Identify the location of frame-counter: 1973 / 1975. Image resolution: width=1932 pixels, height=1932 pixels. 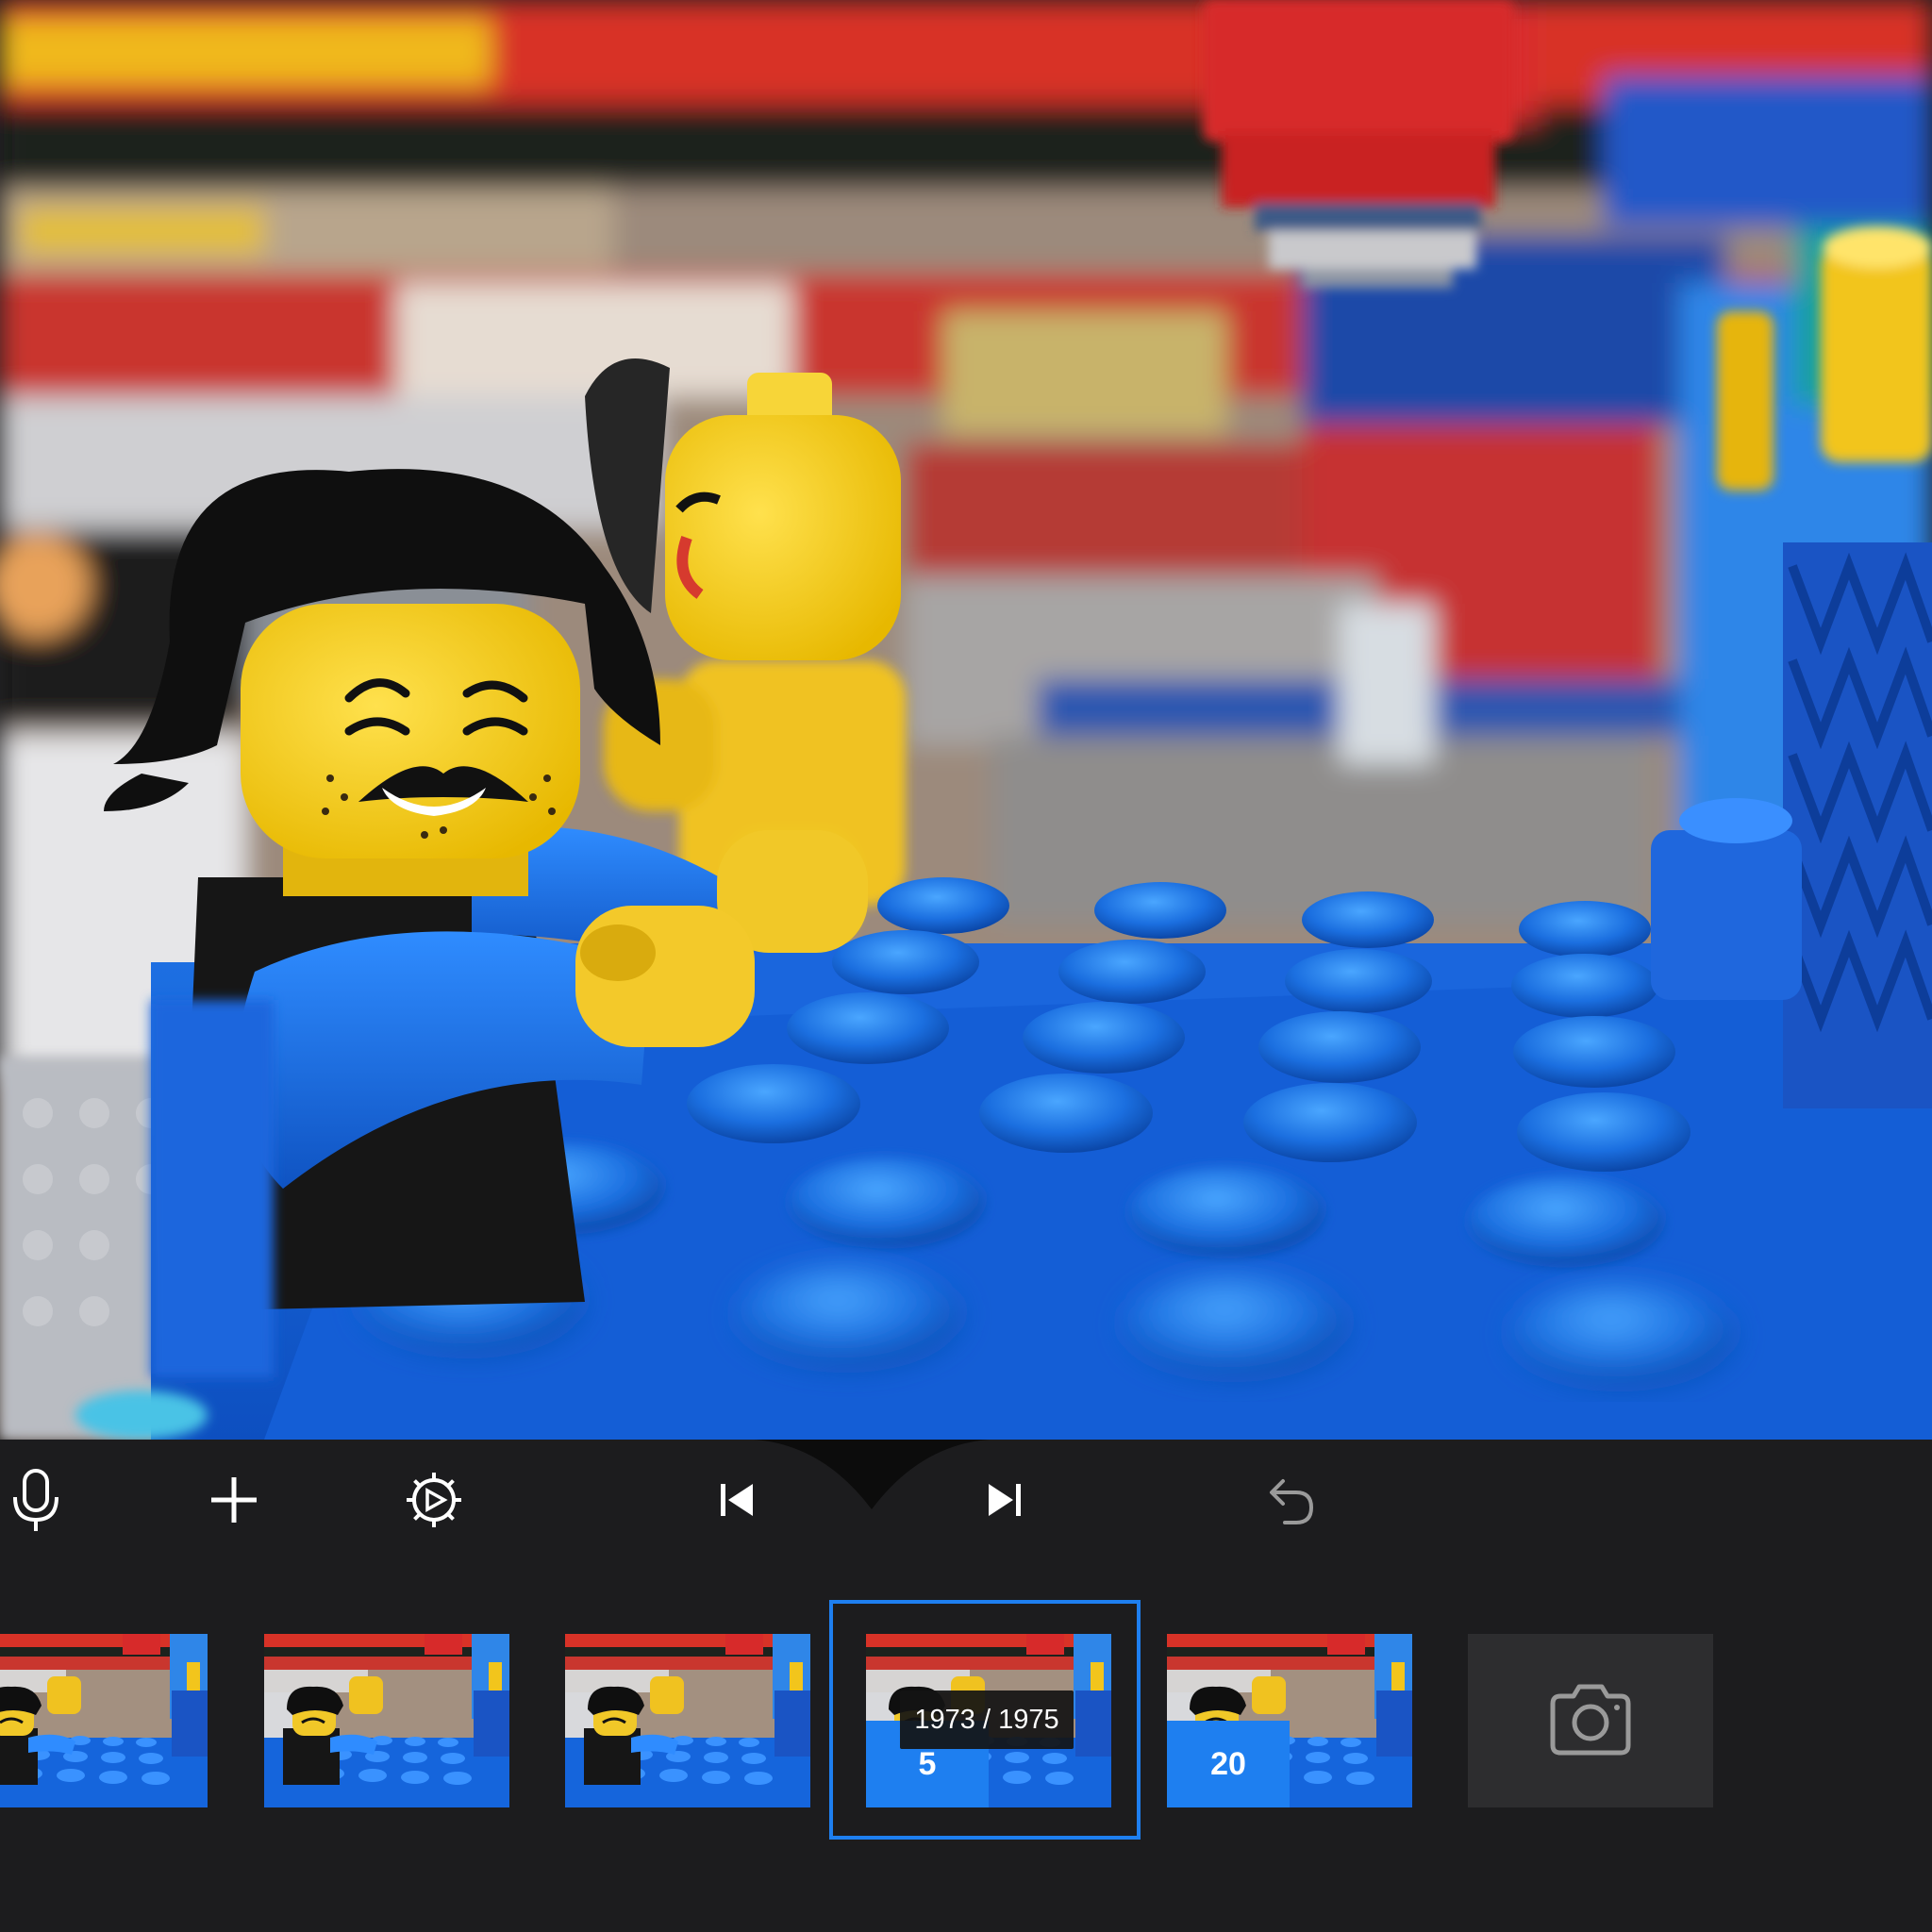
(987, 1719).